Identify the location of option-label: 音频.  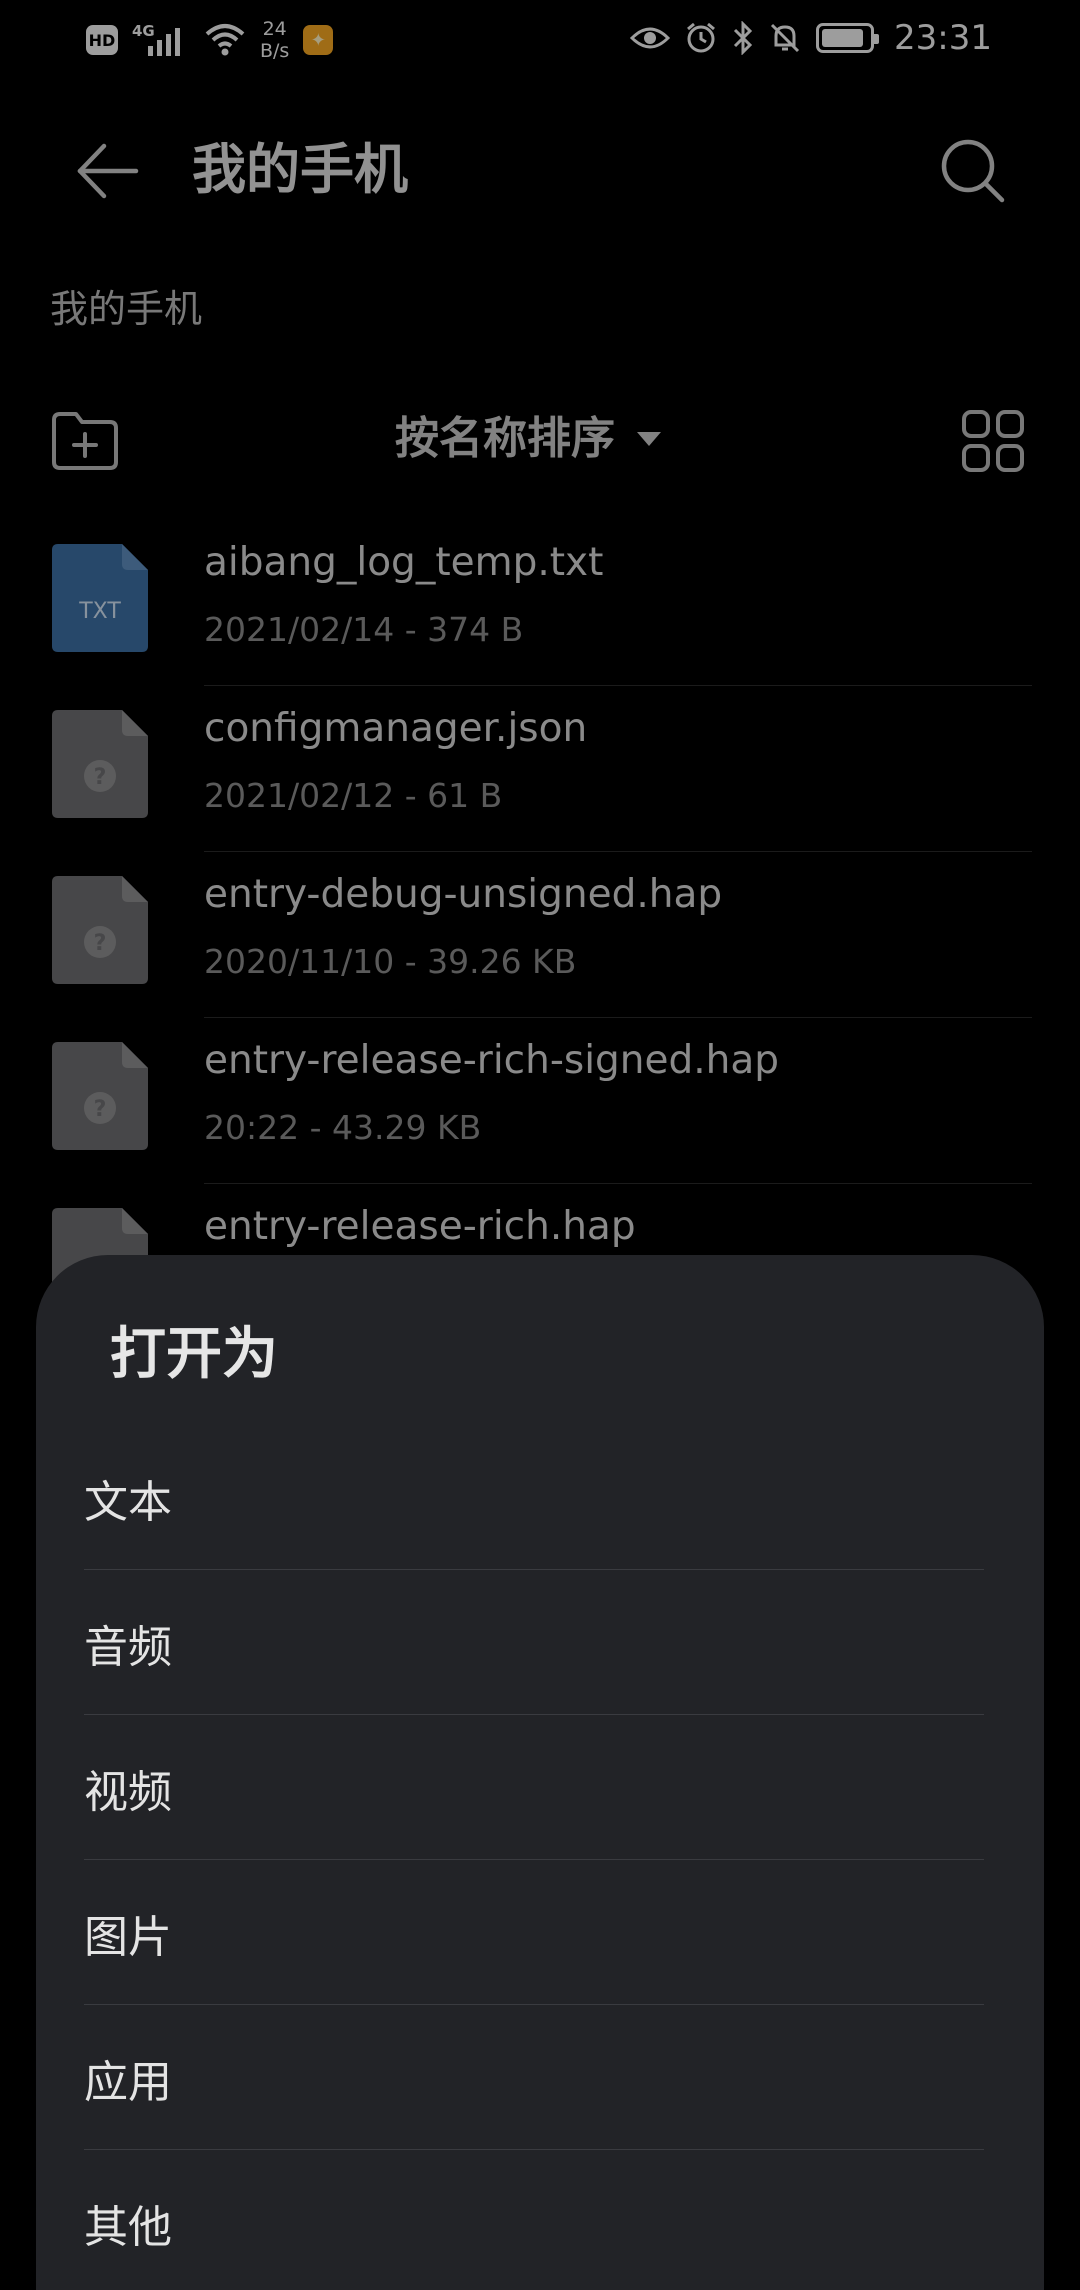
(128, 1647).